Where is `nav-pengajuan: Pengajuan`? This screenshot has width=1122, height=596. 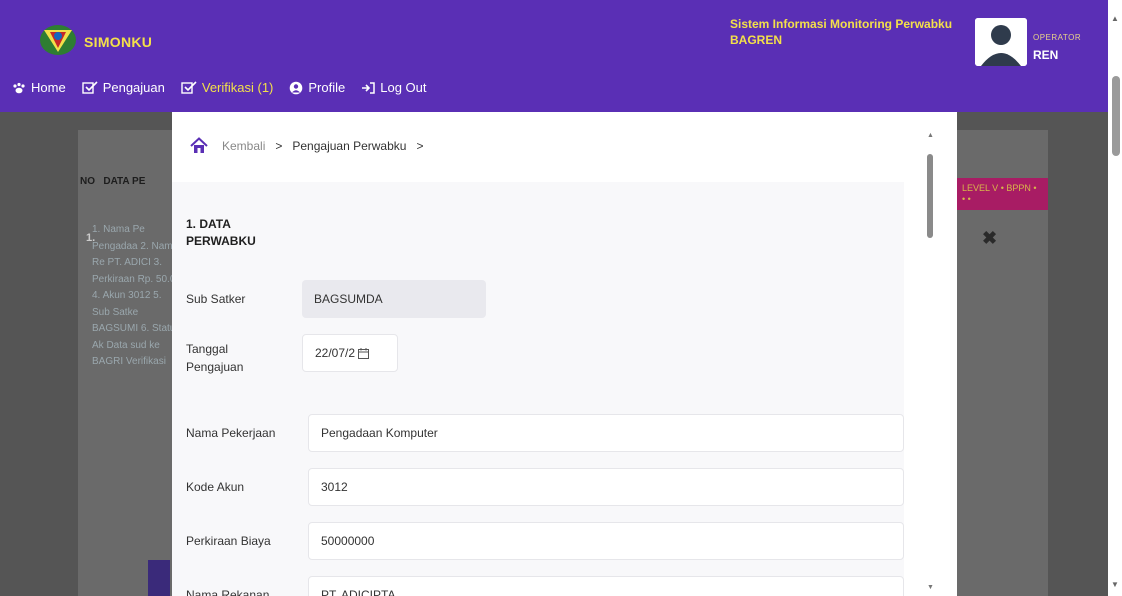
nav-pengajuan: Pengajuan is located at coordinates (123, 87).